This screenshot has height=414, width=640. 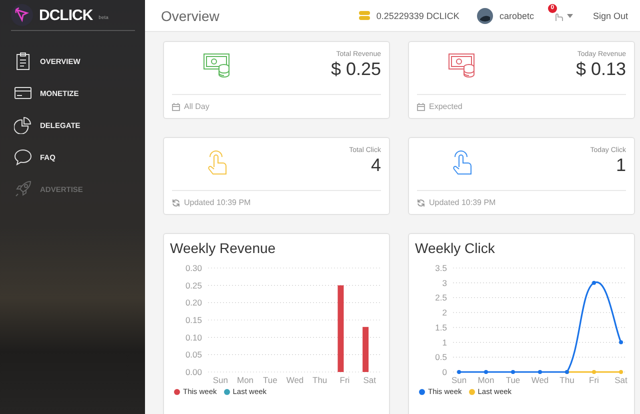 I want to click on stat-value: $ 0.25, so click(x=355, y=69).